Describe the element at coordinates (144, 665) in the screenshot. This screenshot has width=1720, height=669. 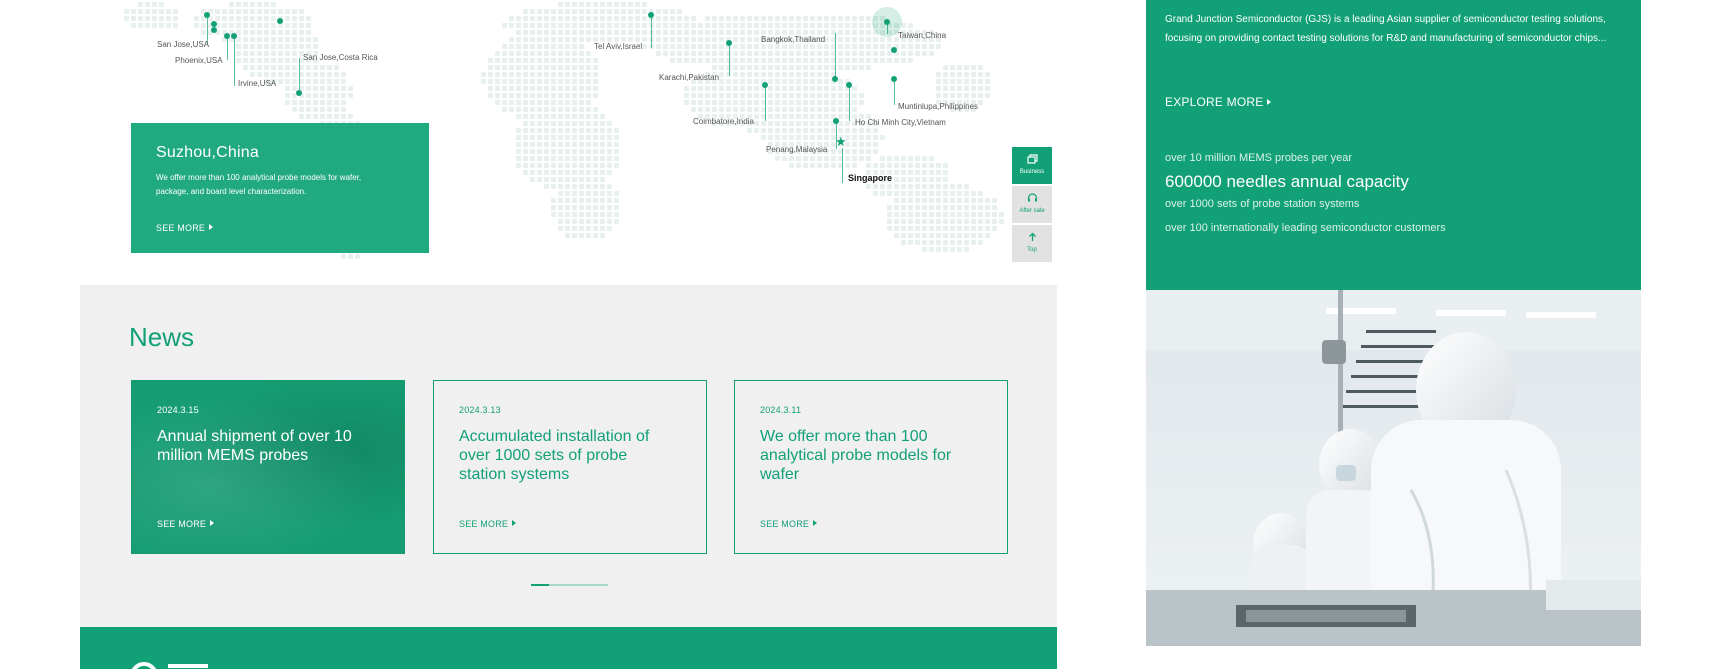
I see `footer-logo` at that location.